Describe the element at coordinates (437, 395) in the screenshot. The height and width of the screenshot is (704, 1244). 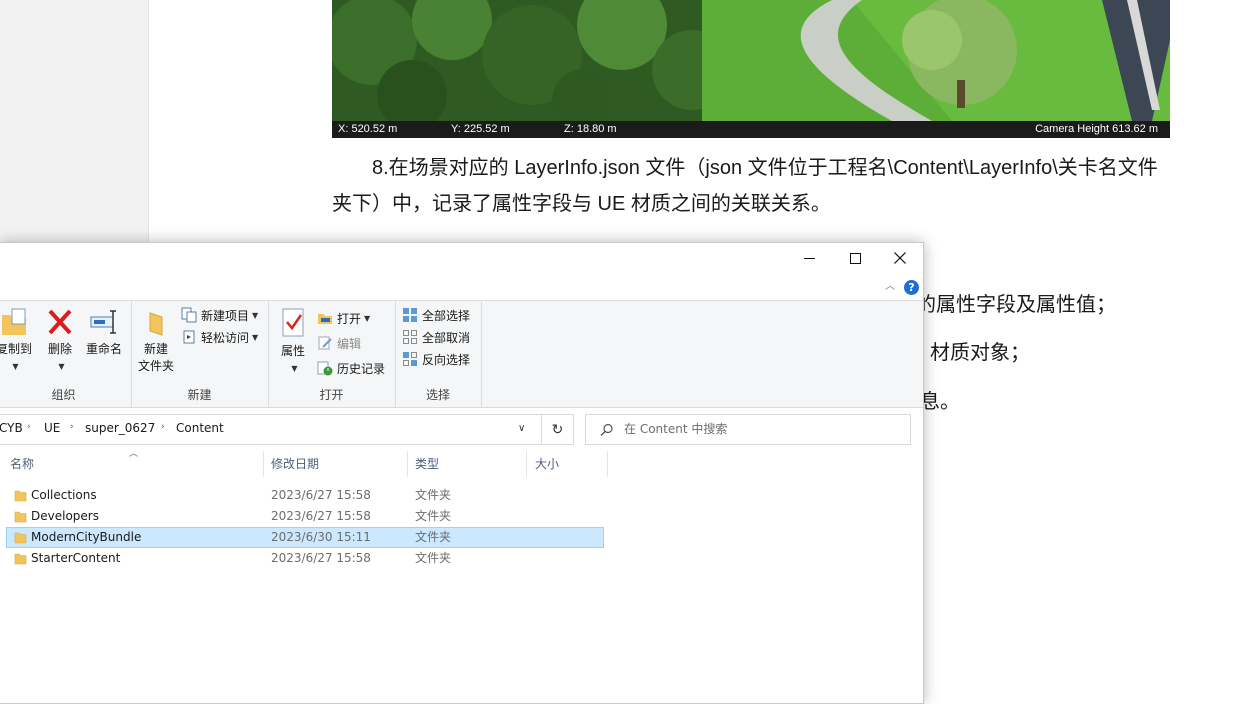
I see `select-group-label: 选择` at that location.